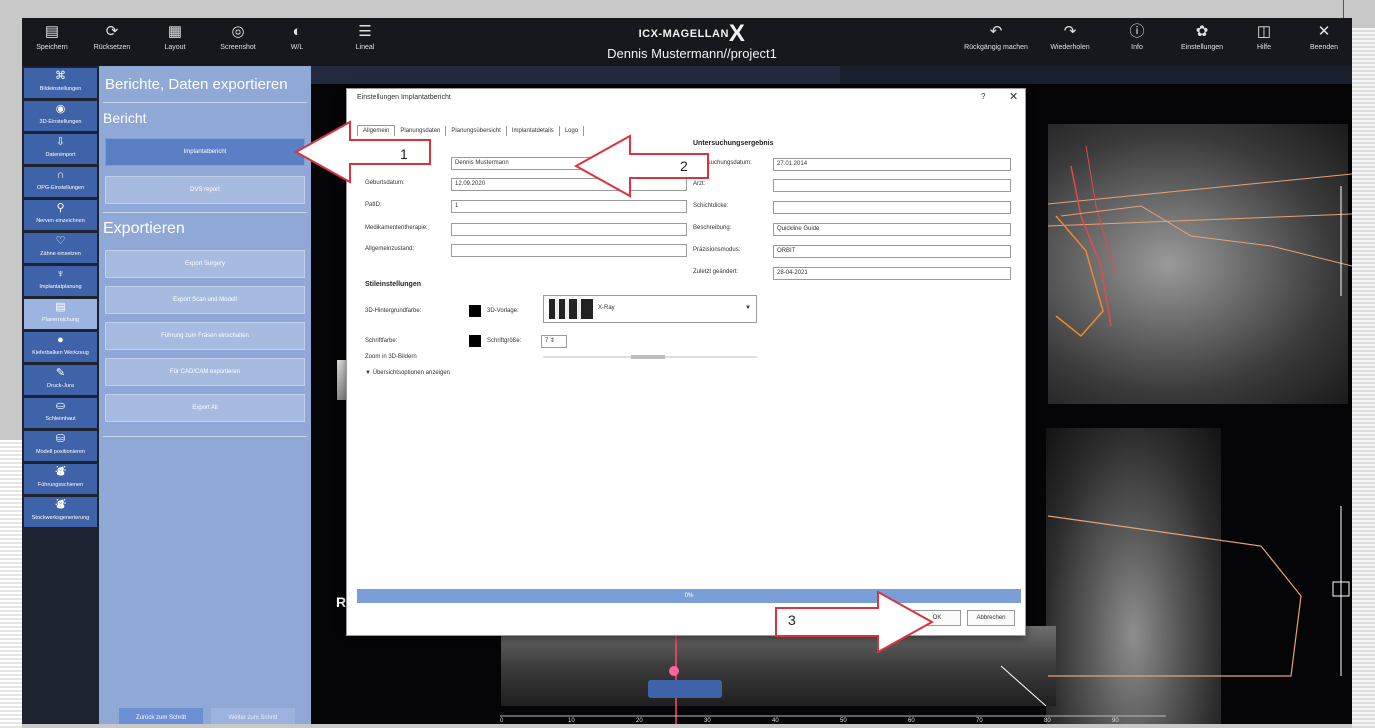  I want to click on undo-button: ↶ Rückgängig machen, so click(996, 42).